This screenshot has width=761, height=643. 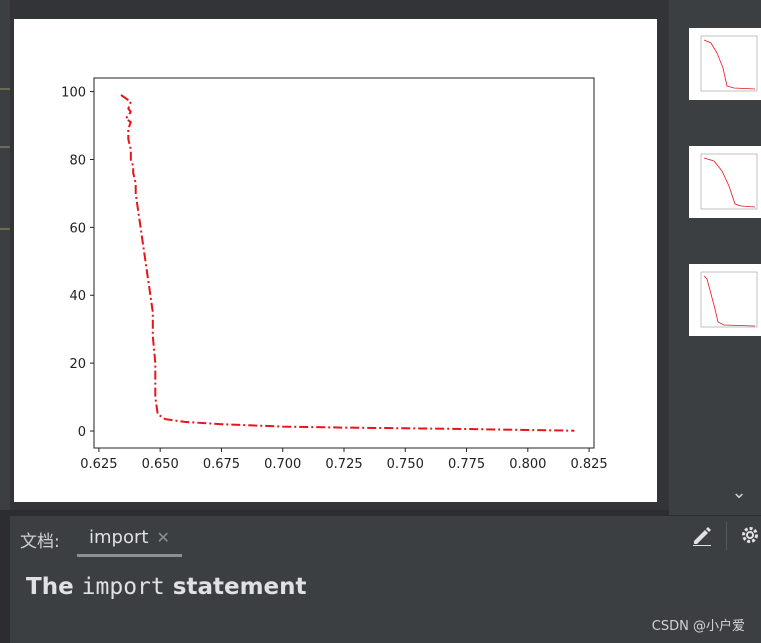 I want to click on x-tick-label: 0.750, so click(x=405, y=464).